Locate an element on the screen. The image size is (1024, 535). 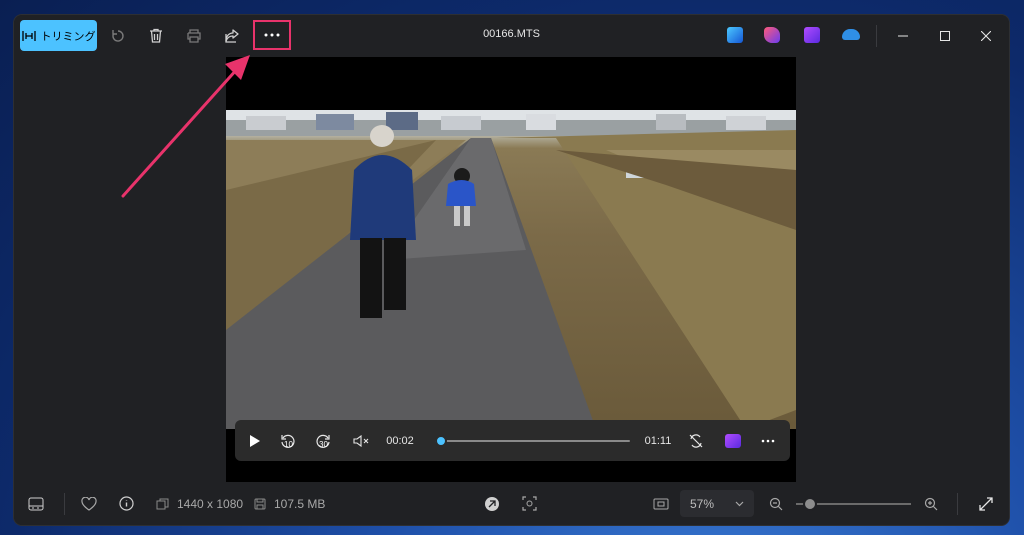
zoom-dropdown: 57% is located at coordinates (717, 503).